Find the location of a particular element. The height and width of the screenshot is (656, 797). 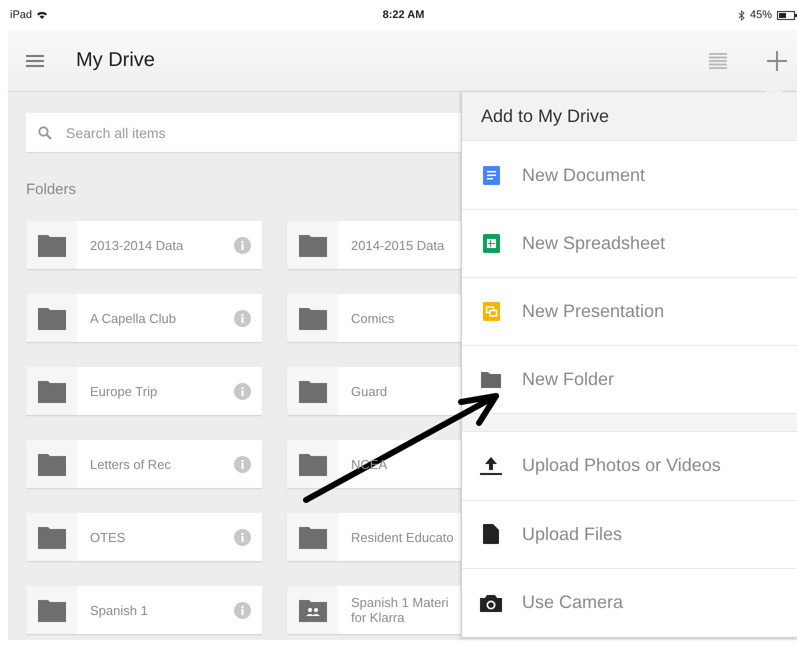

menu-item: New Folder is located at coordinates (568, 379).